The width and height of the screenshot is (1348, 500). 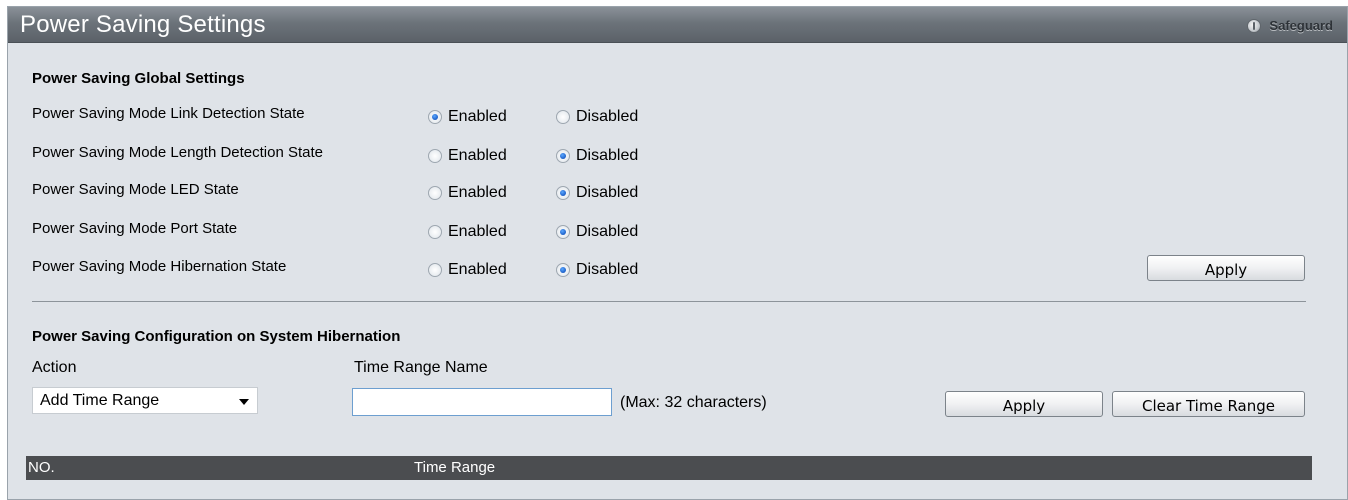 What do you see at coordinates (135, 228) in the screenshot?
I see `port-state-label: Power Saving Mode Port State` at bounding box center [135, 228].